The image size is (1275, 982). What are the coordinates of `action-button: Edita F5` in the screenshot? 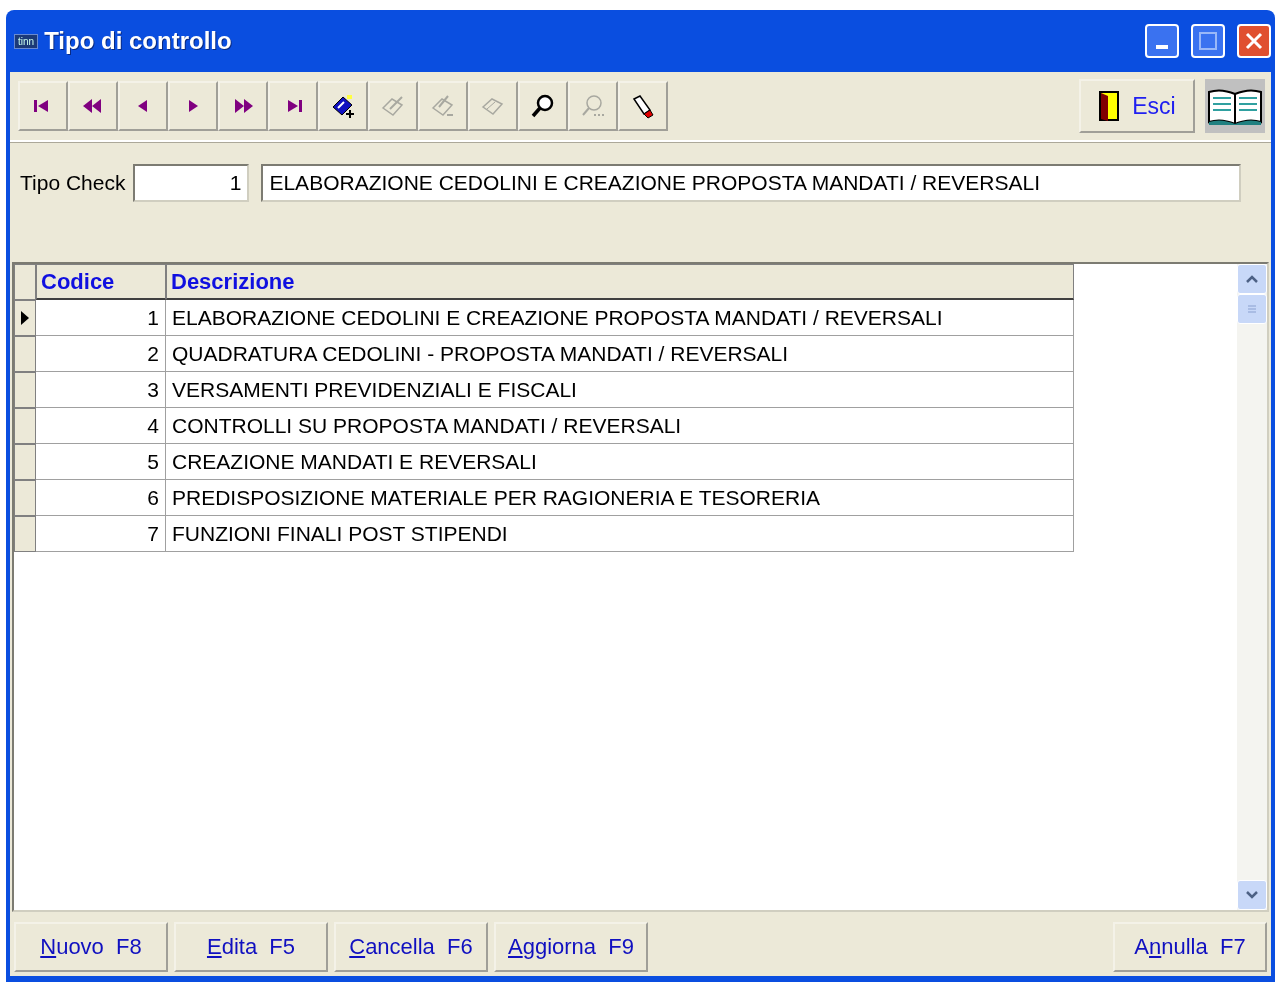 It's located at (251, 947).